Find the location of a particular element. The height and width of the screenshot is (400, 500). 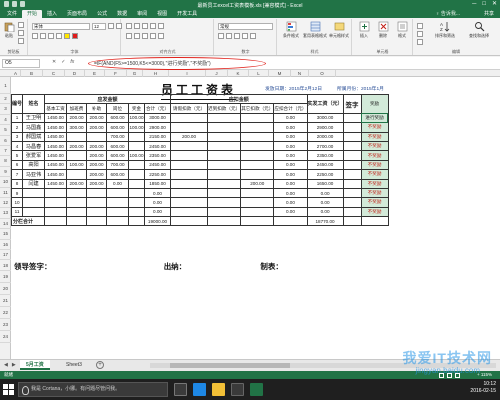

employee-name is located at coordinates (34, 193).